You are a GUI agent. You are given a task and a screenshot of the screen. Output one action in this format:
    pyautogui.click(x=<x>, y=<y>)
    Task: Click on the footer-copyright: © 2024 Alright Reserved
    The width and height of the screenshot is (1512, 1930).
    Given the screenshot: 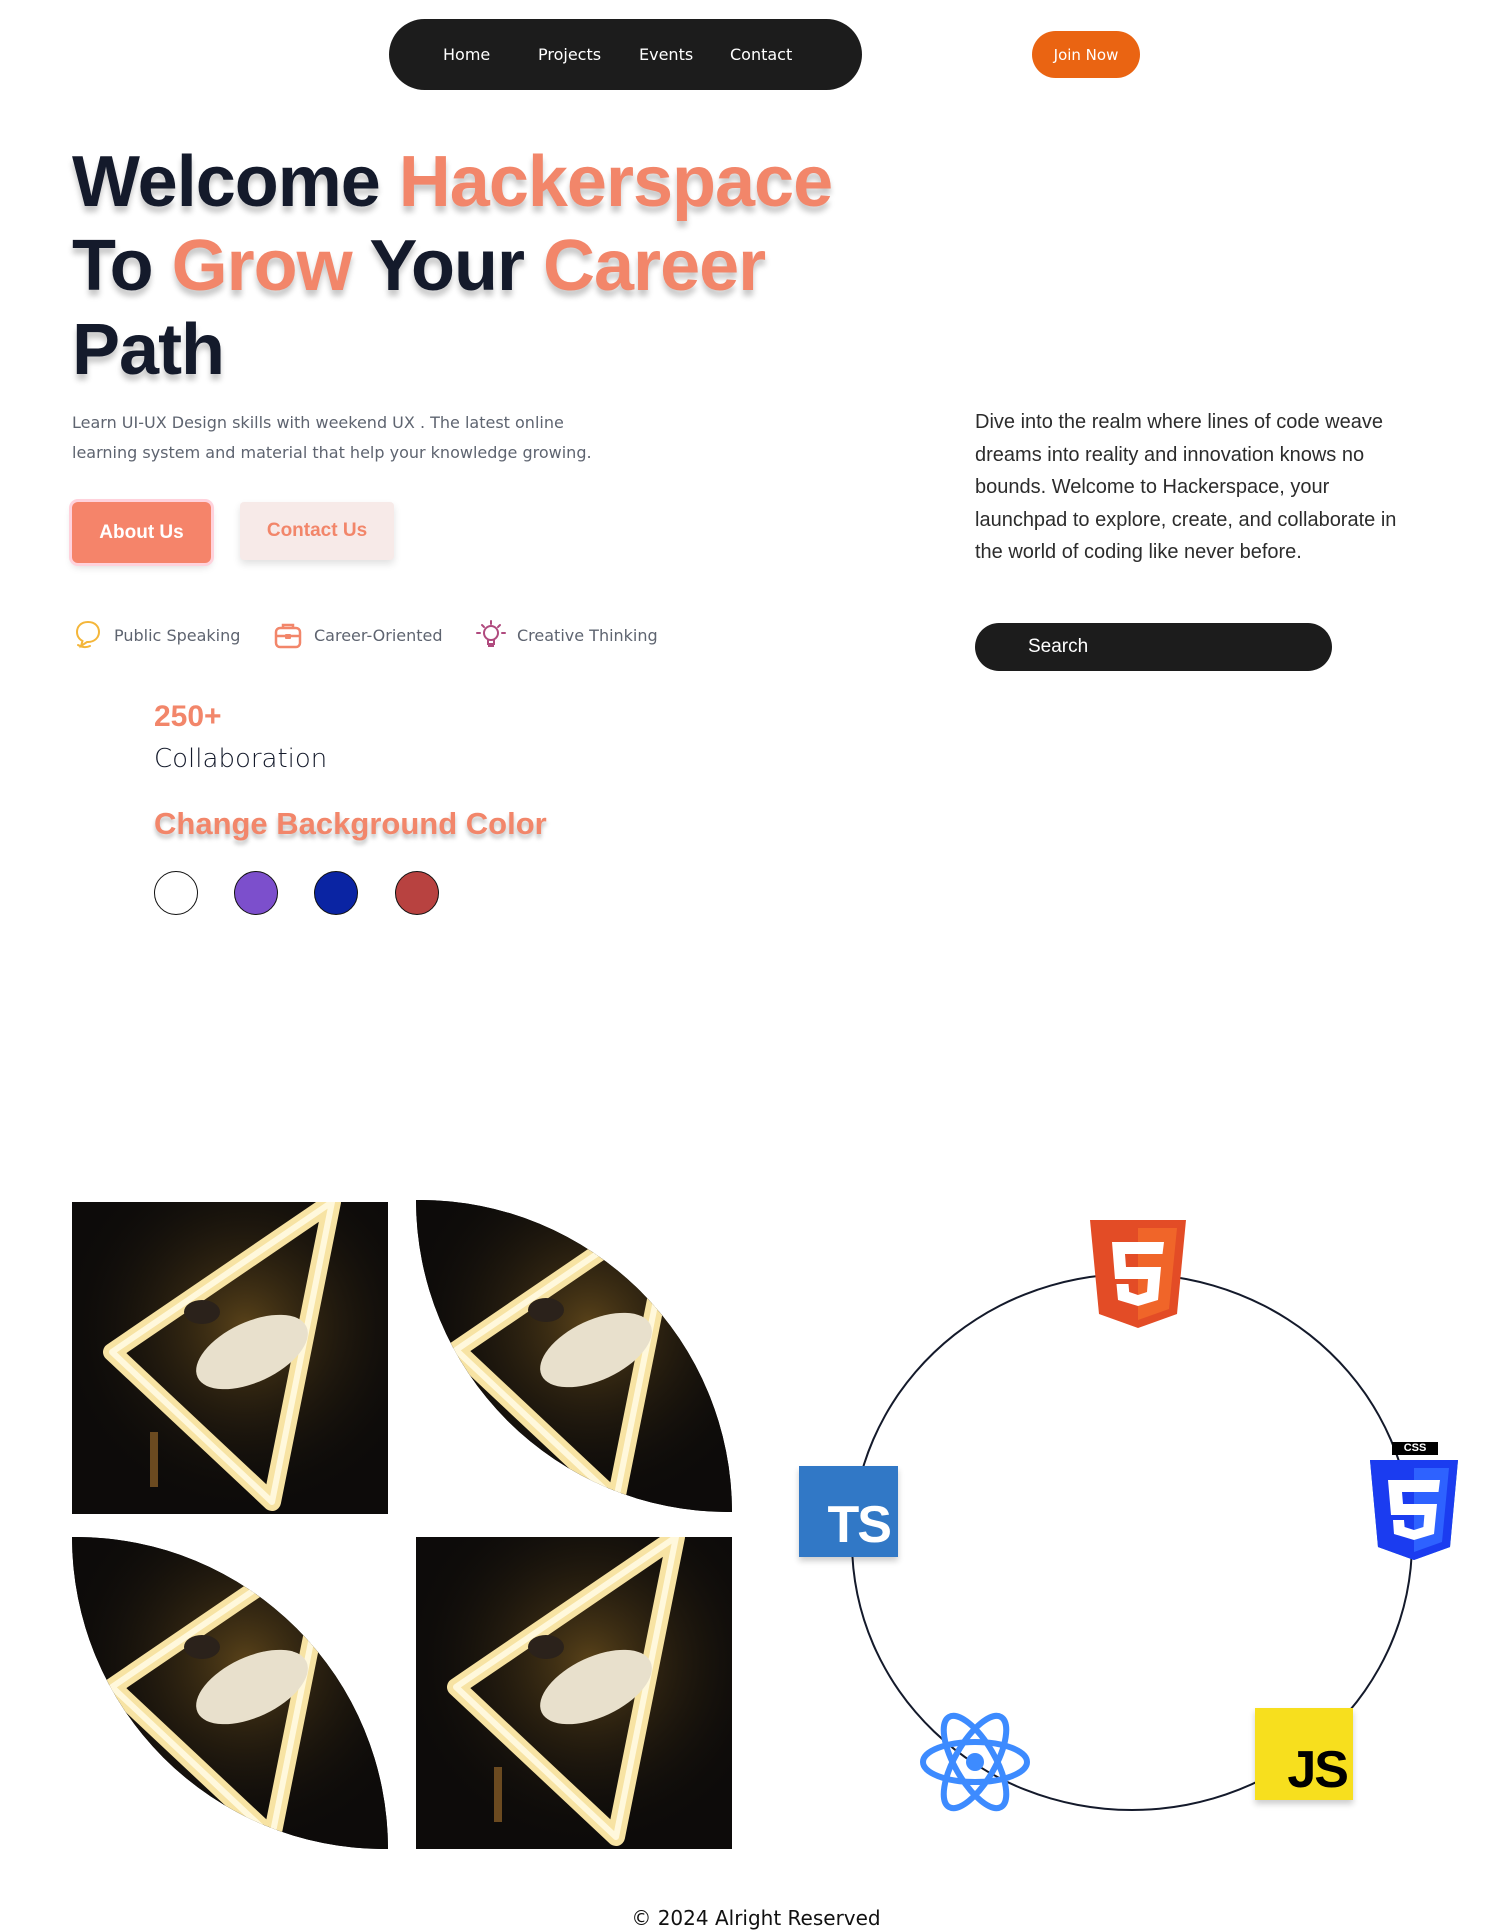 What is the action you would take?
    pyautogui.click(x=756, y=1918)
    